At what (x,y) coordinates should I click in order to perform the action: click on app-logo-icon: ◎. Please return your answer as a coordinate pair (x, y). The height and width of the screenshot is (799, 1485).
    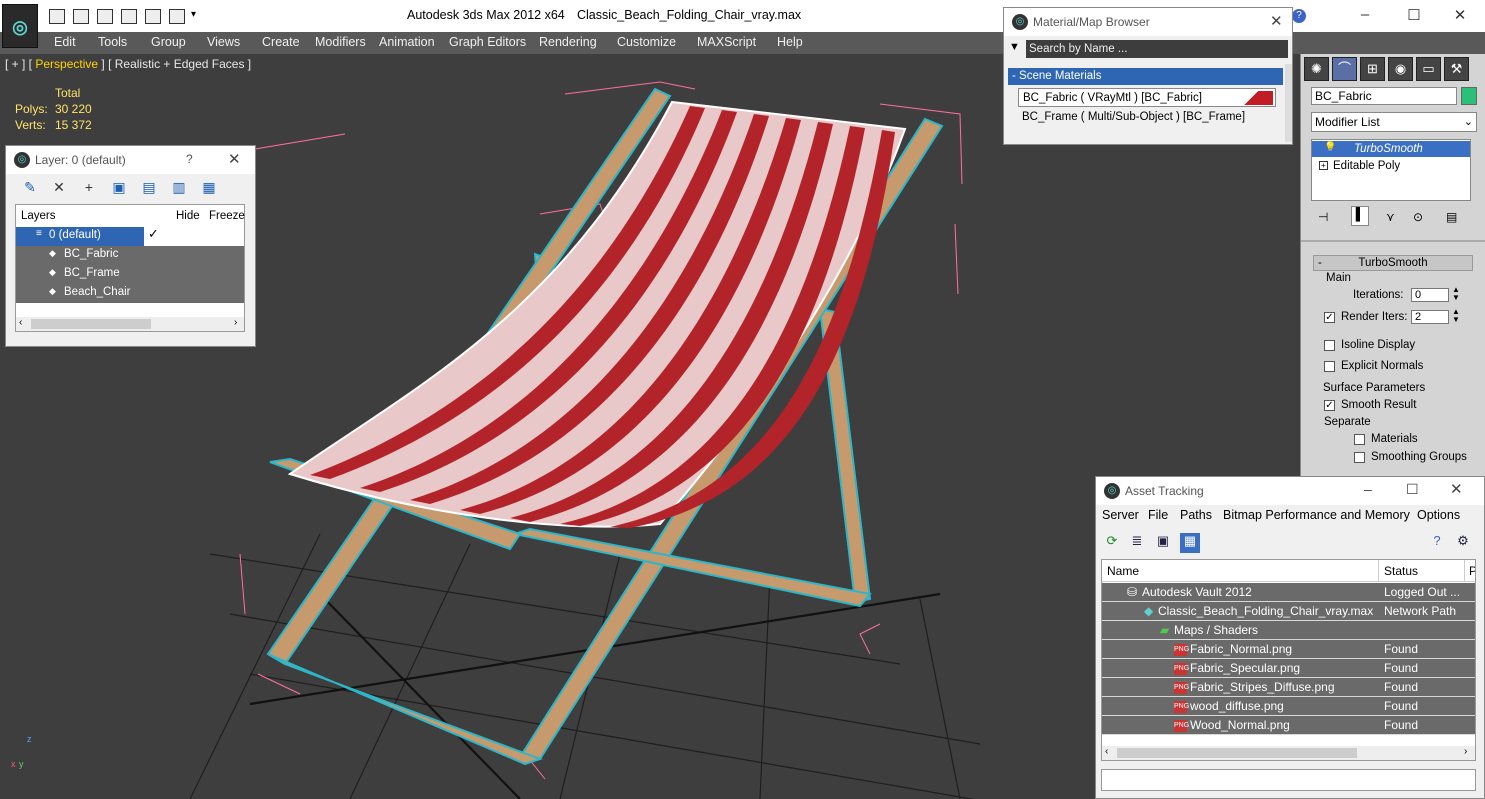
    Looking at the image, I should click on (20, 26).